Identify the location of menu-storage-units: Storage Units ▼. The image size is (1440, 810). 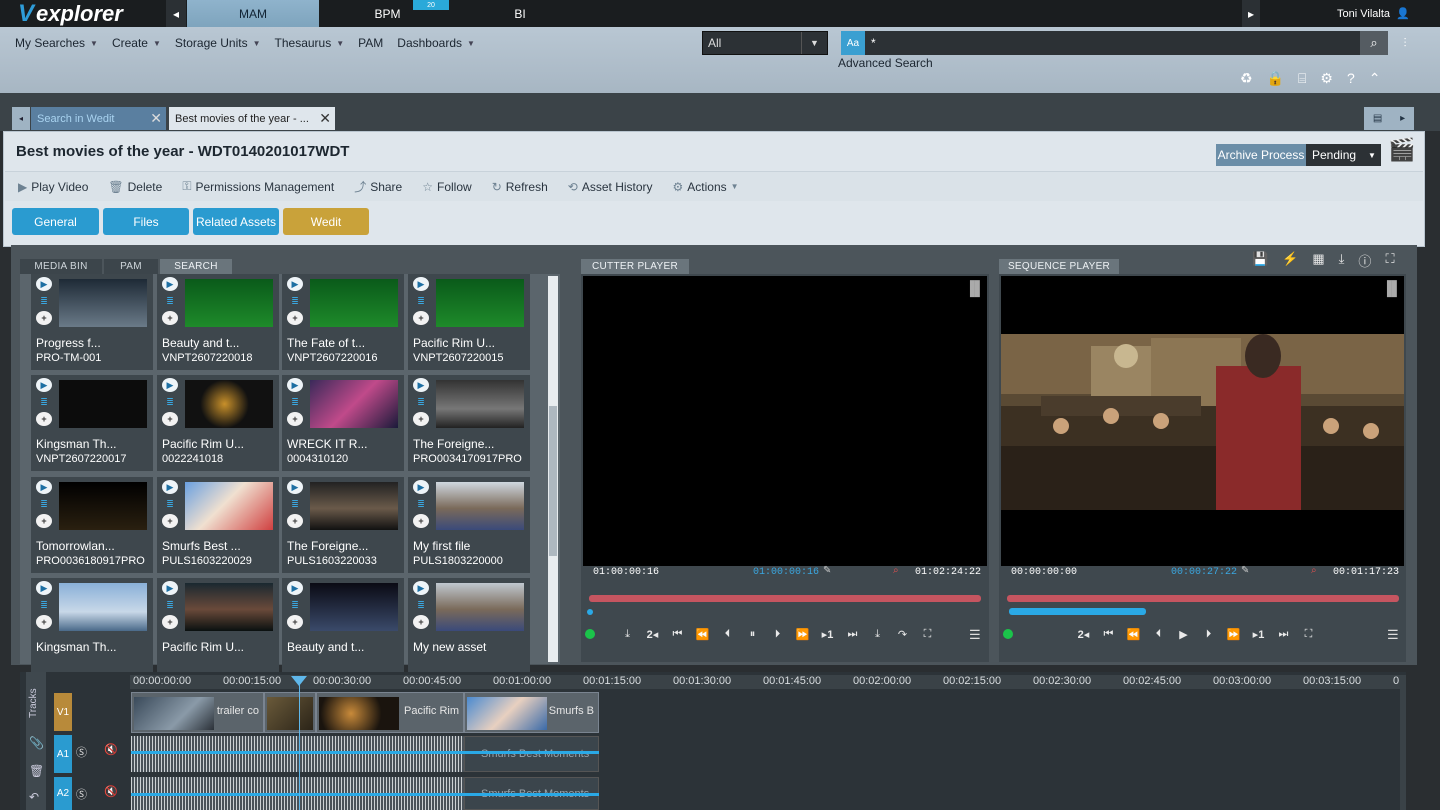
(218, 43).